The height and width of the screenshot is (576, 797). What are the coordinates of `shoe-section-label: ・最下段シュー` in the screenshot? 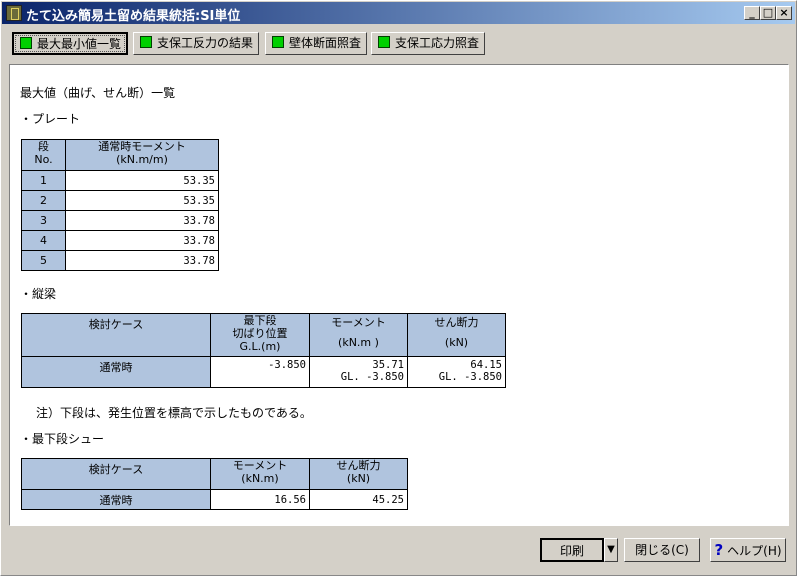 It's located at (62, 439).